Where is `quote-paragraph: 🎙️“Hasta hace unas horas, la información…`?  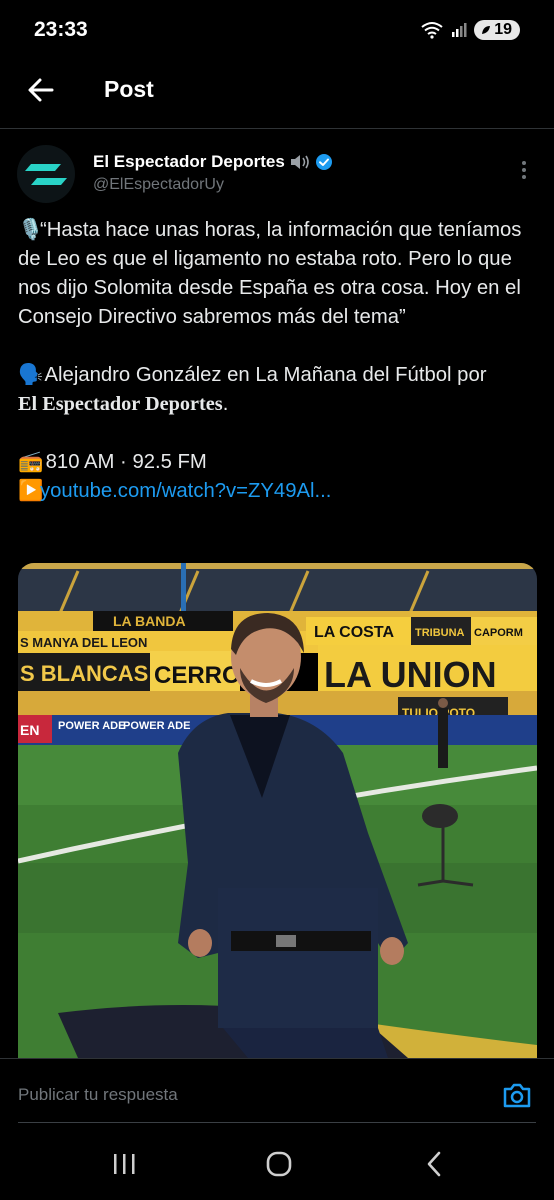
quote-paragraph: 🎙️“Hasta hace unas horas, la información… is located at coordinates (280, 274).